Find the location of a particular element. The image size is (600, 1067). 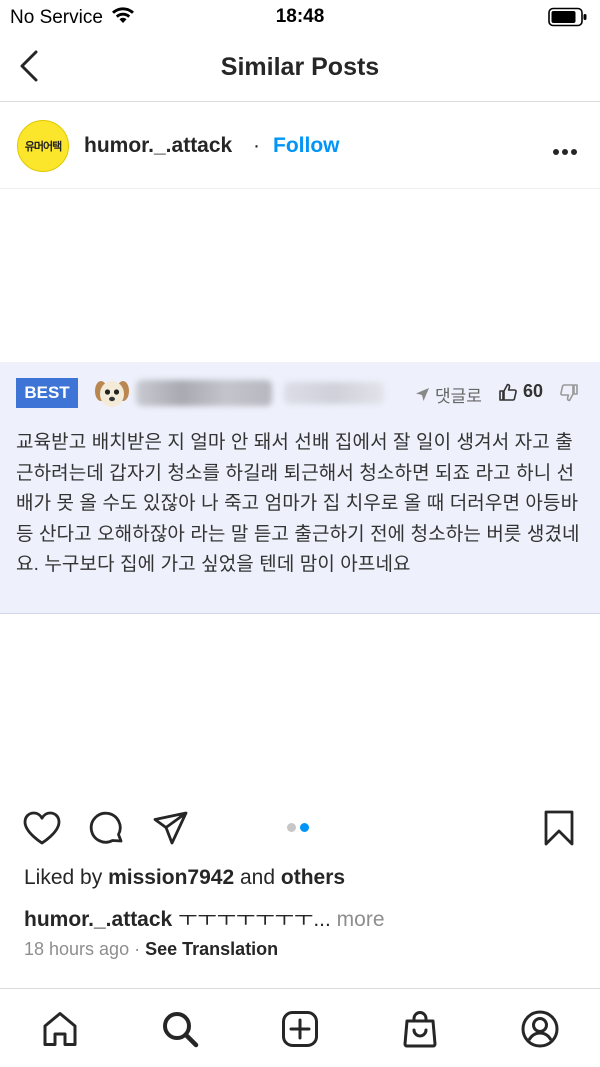

action-row is located at coordinates (300, 828).